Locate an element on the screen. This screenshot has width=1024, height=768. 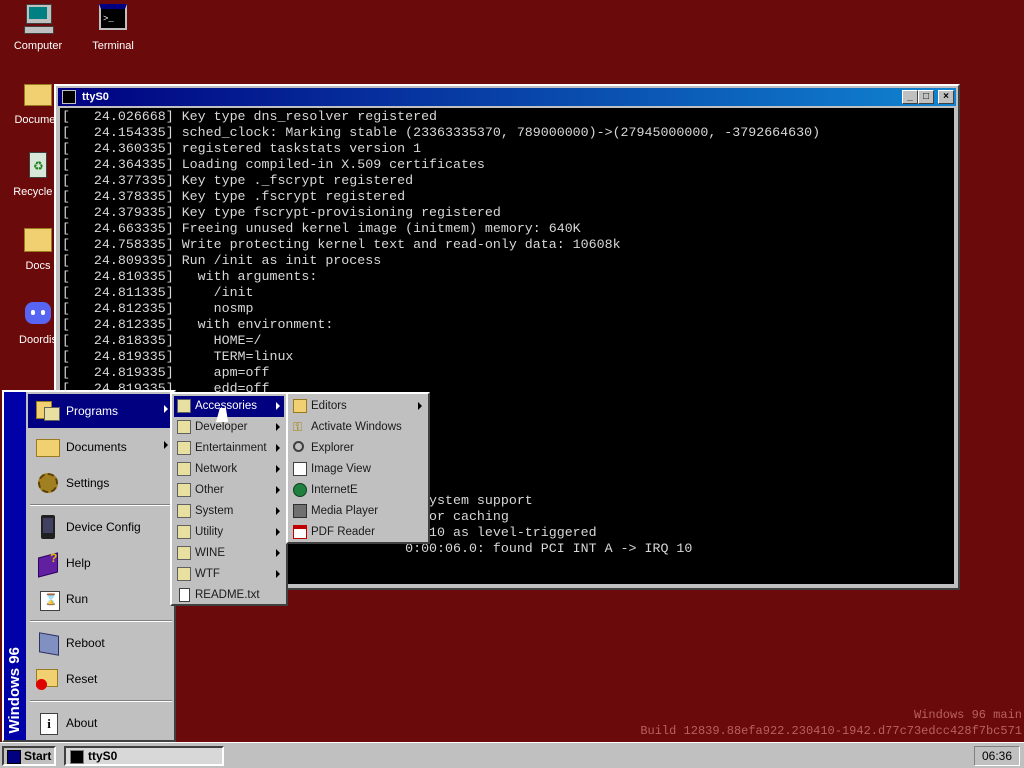
accessories-item-activate-windows: ⚿ Activate Windows is located at coordinates (358, 427).